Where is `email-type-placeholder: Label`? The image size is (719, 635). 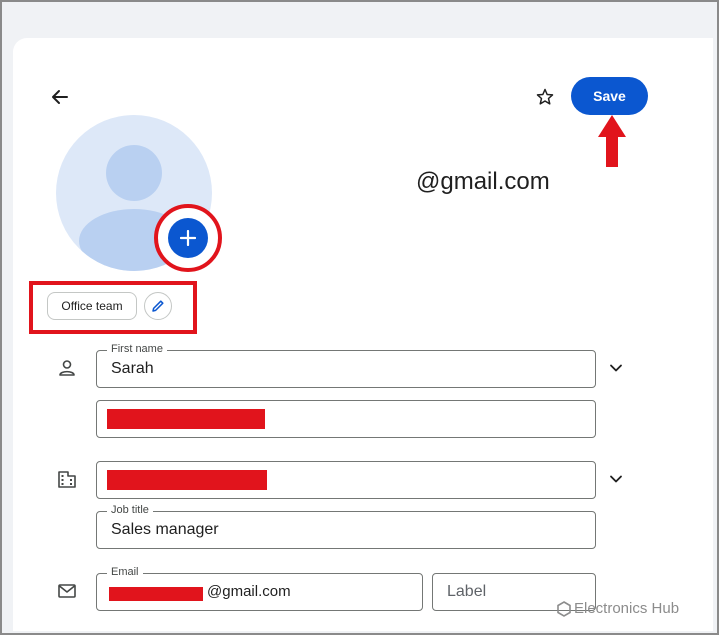 email-type-placeholder: Label is located at coordinates (467, 591).